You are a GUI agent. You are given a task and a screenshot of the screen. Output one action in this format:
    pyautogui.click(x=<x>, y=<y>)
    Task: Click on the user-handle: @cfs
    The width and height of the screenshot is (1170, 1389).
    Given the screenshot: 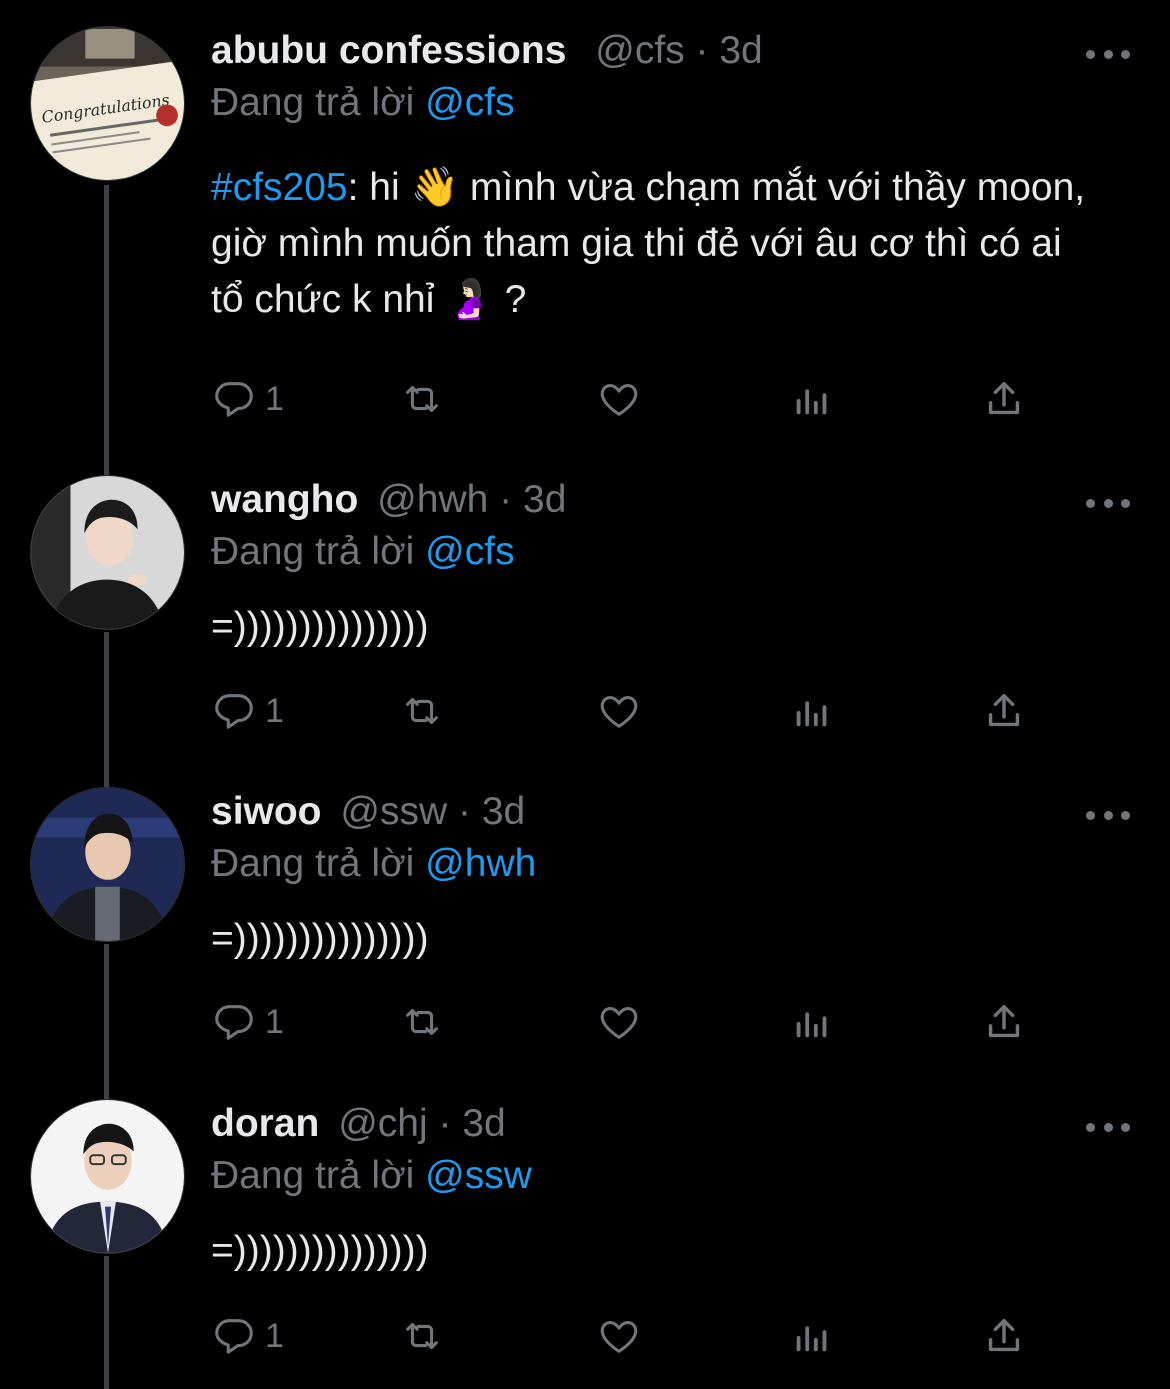 What is the action you would take?
    pyautogui.click(x=639, y=50)
    